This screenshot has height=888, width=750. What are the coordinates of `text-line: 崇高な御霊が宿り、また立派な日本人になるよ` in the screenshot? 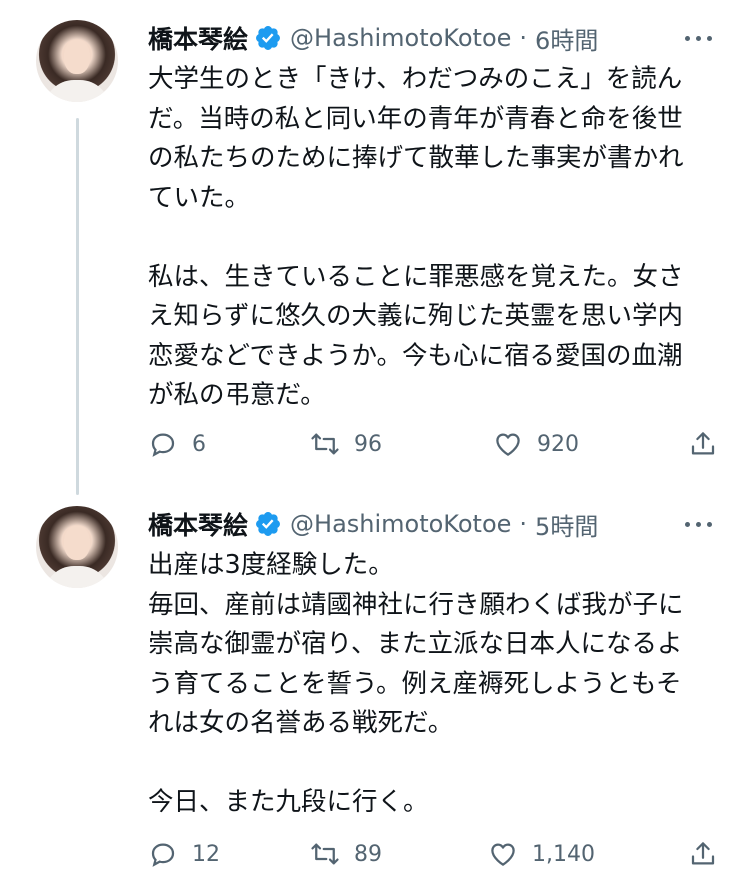 It's located at (415, 644).